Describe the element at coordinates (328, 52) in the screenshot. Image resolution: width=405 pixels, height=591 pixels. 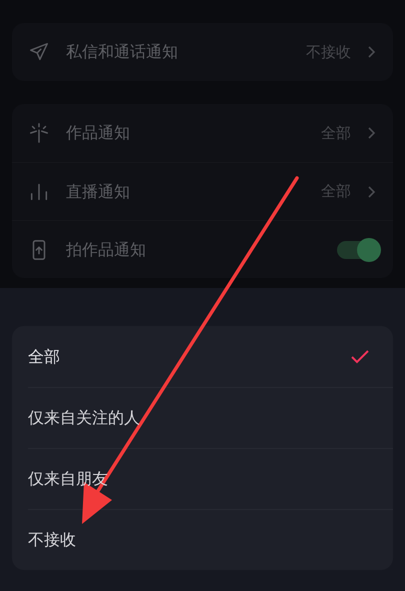
I see `row-value: 不接收` at that location.